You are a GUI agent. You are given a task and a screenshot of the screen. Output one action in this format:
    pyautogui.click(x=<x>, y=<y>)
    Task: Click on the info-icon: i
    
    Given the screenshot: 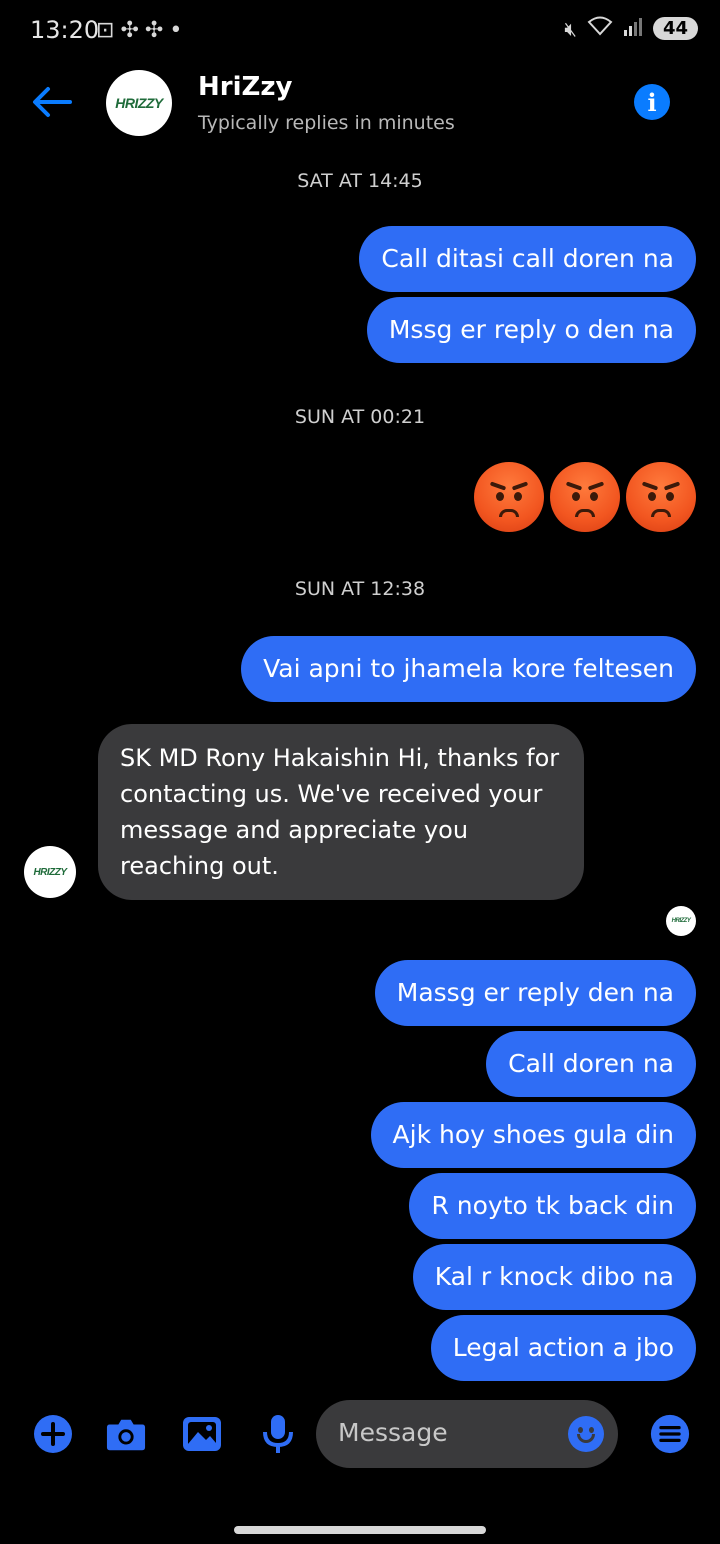 What is the action you would take?
    pyautogui.click(x=652, y=102)
    